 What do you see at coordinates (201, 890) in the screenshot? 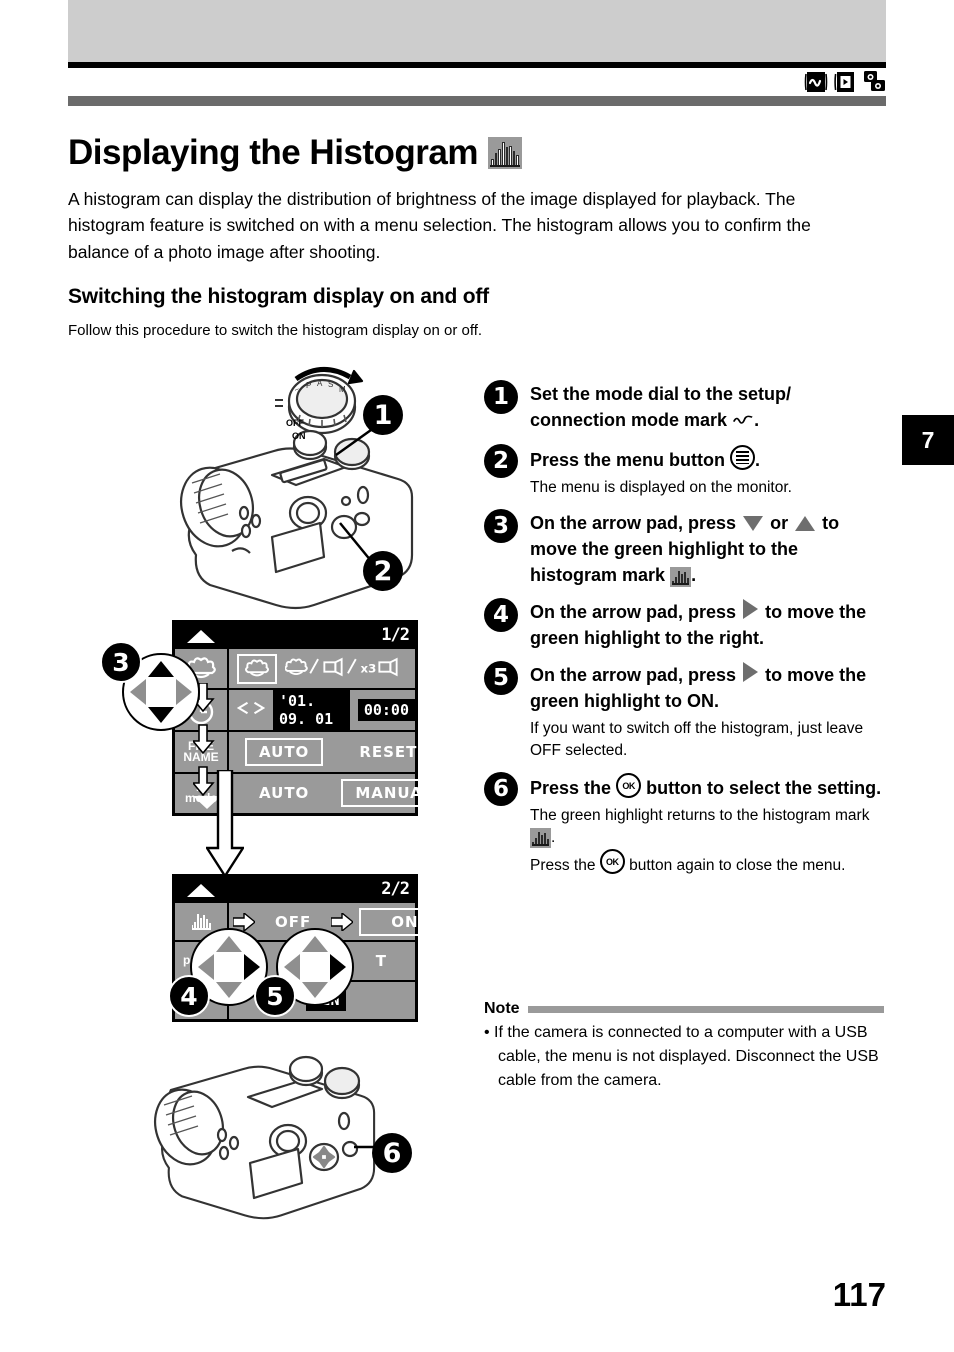
I see `lcd2-scroll-up-icon` at bounding box center [201, 890].